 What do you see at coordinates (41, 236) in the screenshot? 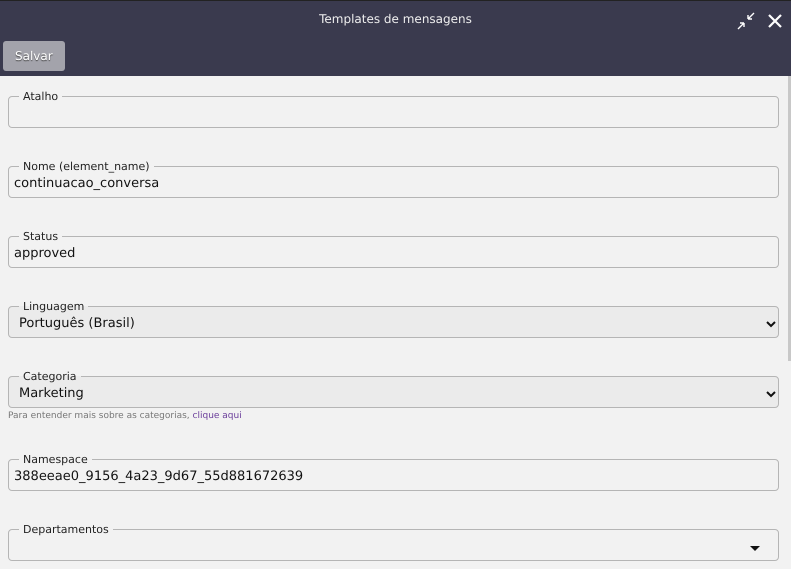
I see `field-label: Status` at bounding box center [41, 236].